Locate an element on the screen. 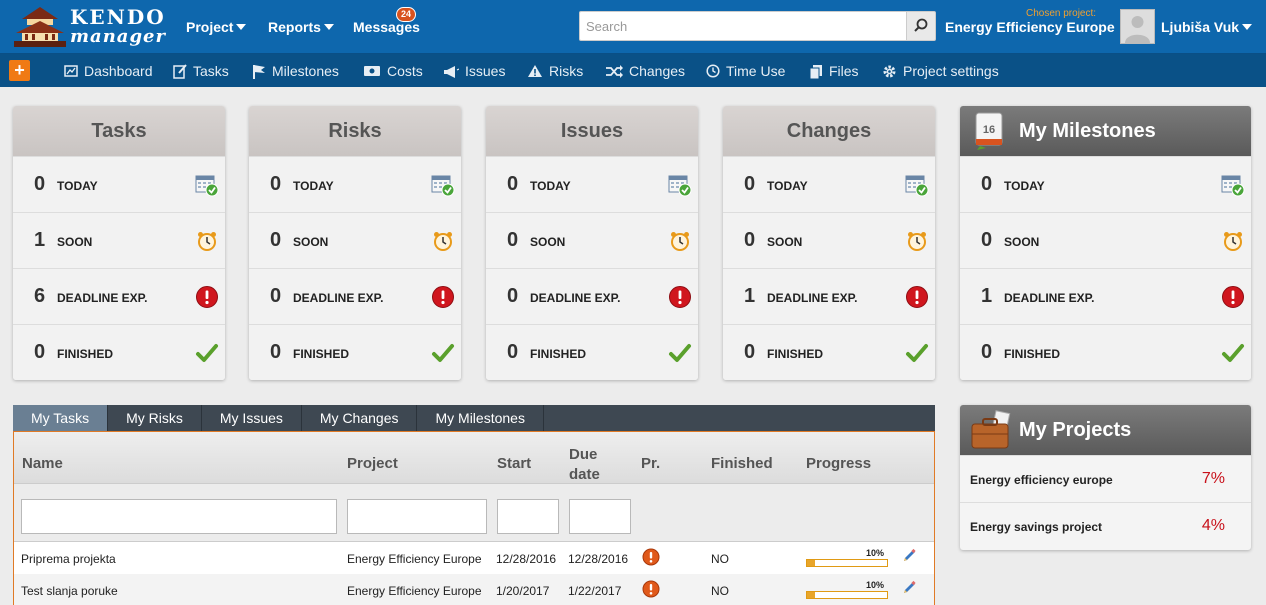 The height and width of the screenshot is (605, 1266). logo: KENDO manager is located at coordinates (88, 28).